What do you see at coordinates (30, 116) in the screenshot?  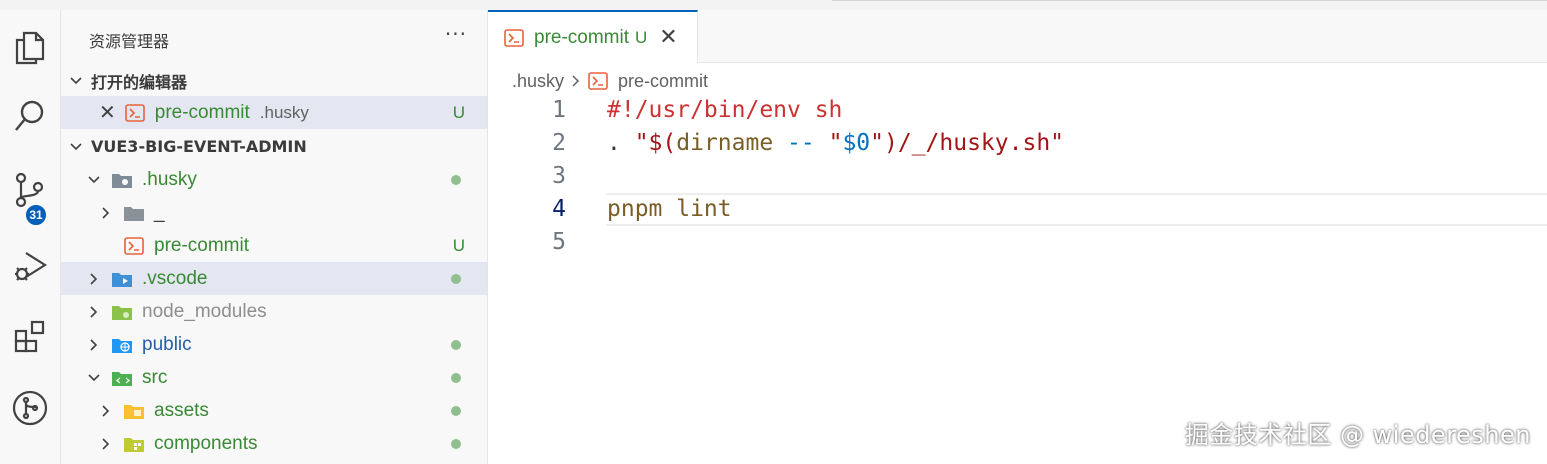 I see `search-icon` at bounding box center [30, 116].